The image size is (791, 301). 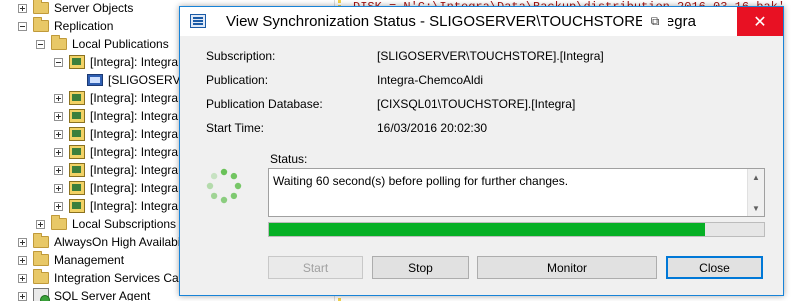 What do you see at coordinates (567, 267) in the screenshot?
I see `monitor-button: Monitor` at bounding box center [567, 267].